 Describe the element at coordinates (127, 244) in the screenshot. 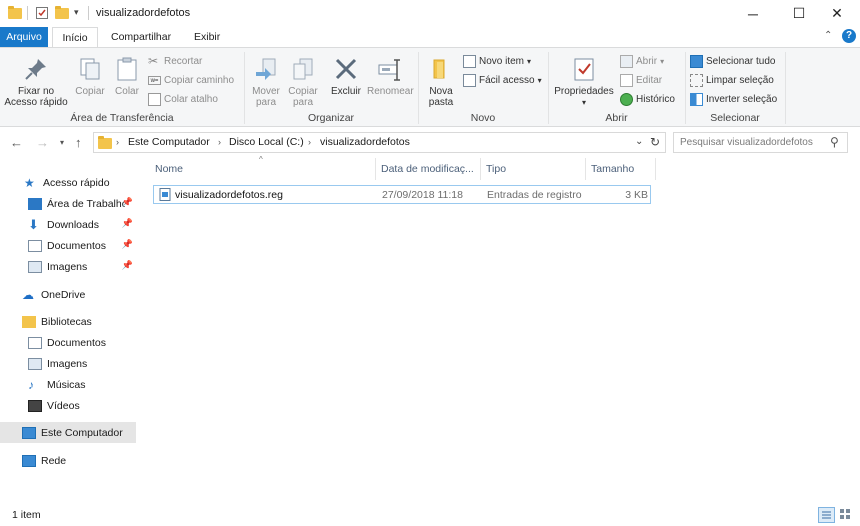

I see `pin-icon: 📌` at that location.